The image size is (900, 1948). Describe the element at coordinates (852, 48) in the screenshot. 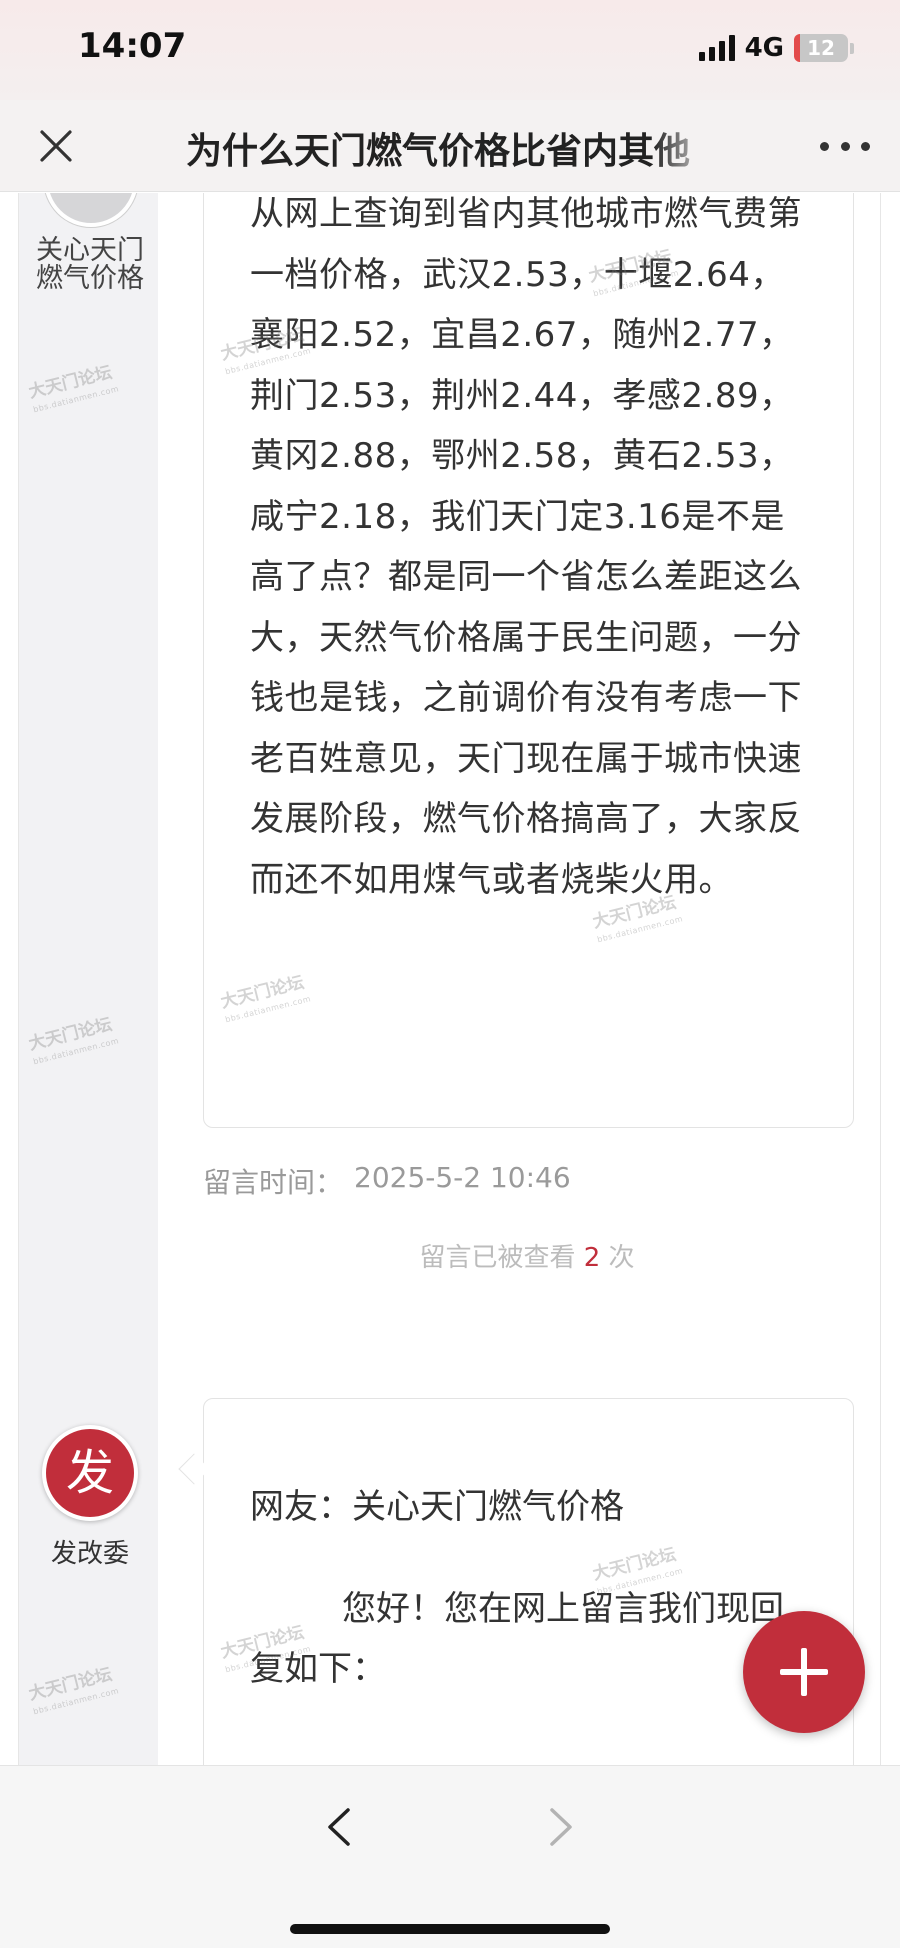

I see `battery-tip` at that location.